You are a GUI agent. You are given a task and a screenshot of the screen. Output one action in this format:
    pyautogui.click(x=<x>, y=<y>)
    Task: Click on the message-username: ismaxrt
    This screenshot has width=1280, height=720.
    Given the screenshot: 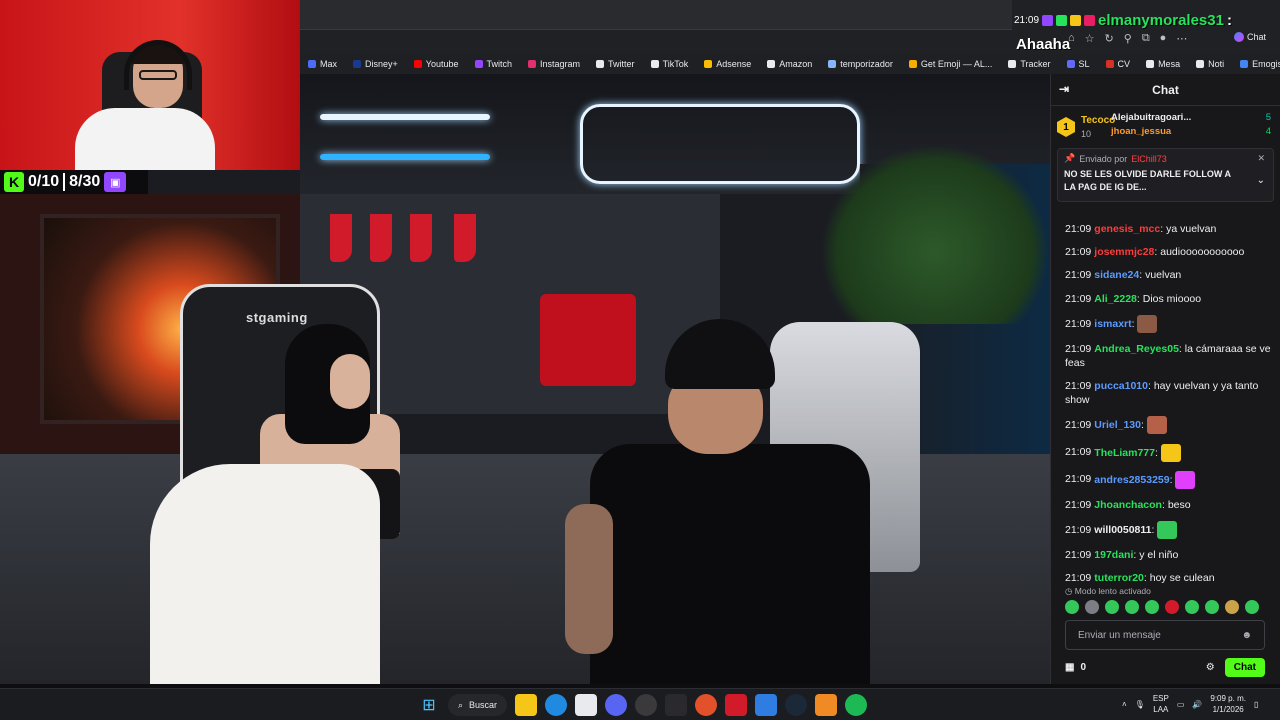 What is the action you would take?
    pyautogui.click(x=1112, y=324)
    